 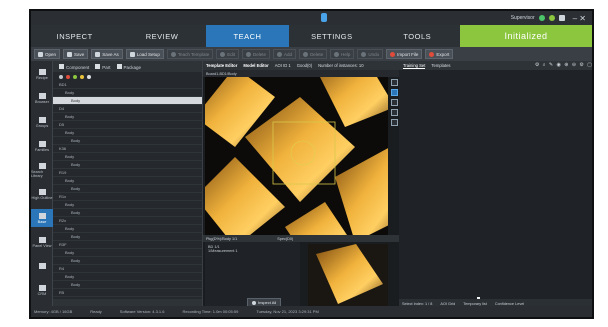 I want to click on rail-item-crm: CRM, so click(x=42, y=290).